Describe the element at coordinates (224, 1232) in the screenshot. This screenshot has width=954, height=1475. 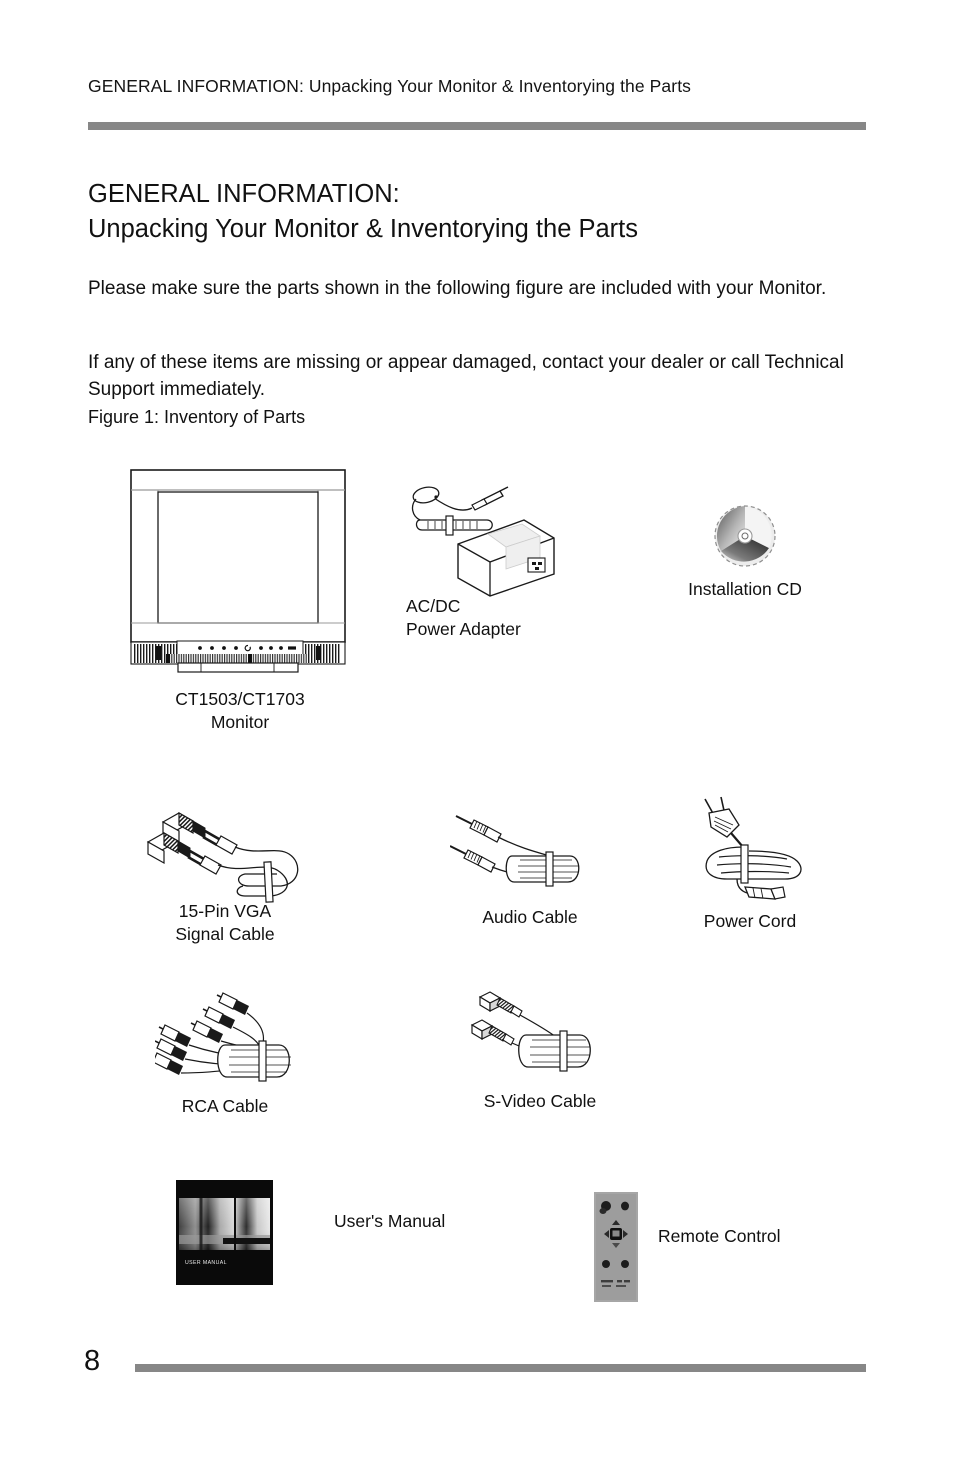
I see `users-manual-illustration: USER MANUAL` at that location.